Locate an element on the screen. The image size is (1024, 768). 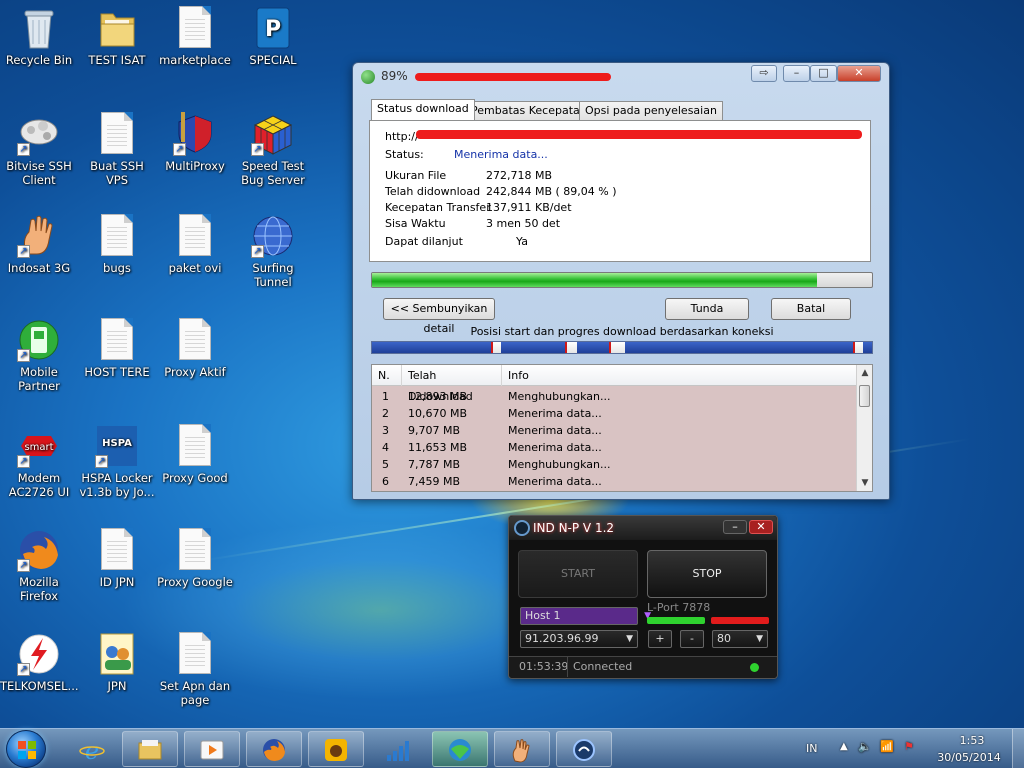
ind-np-icon is located at coordinates (584, 750).